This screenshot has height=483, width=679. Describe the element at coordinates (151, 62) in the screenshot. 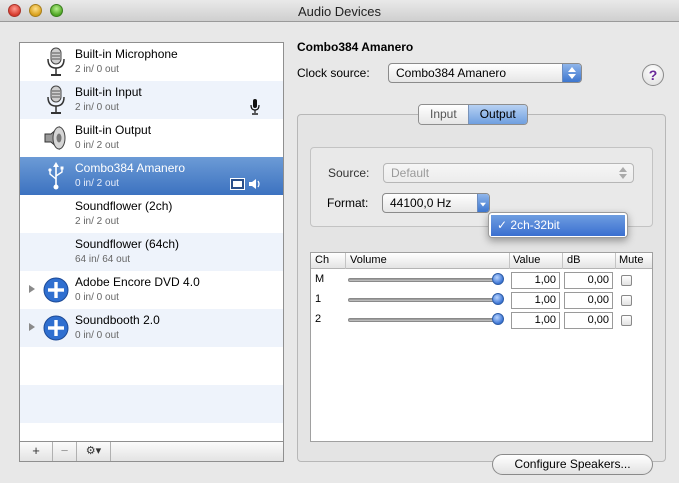

I see `device-row-built-in-microphone: Built-in Microphone 2 in/ 0 out` at that location.